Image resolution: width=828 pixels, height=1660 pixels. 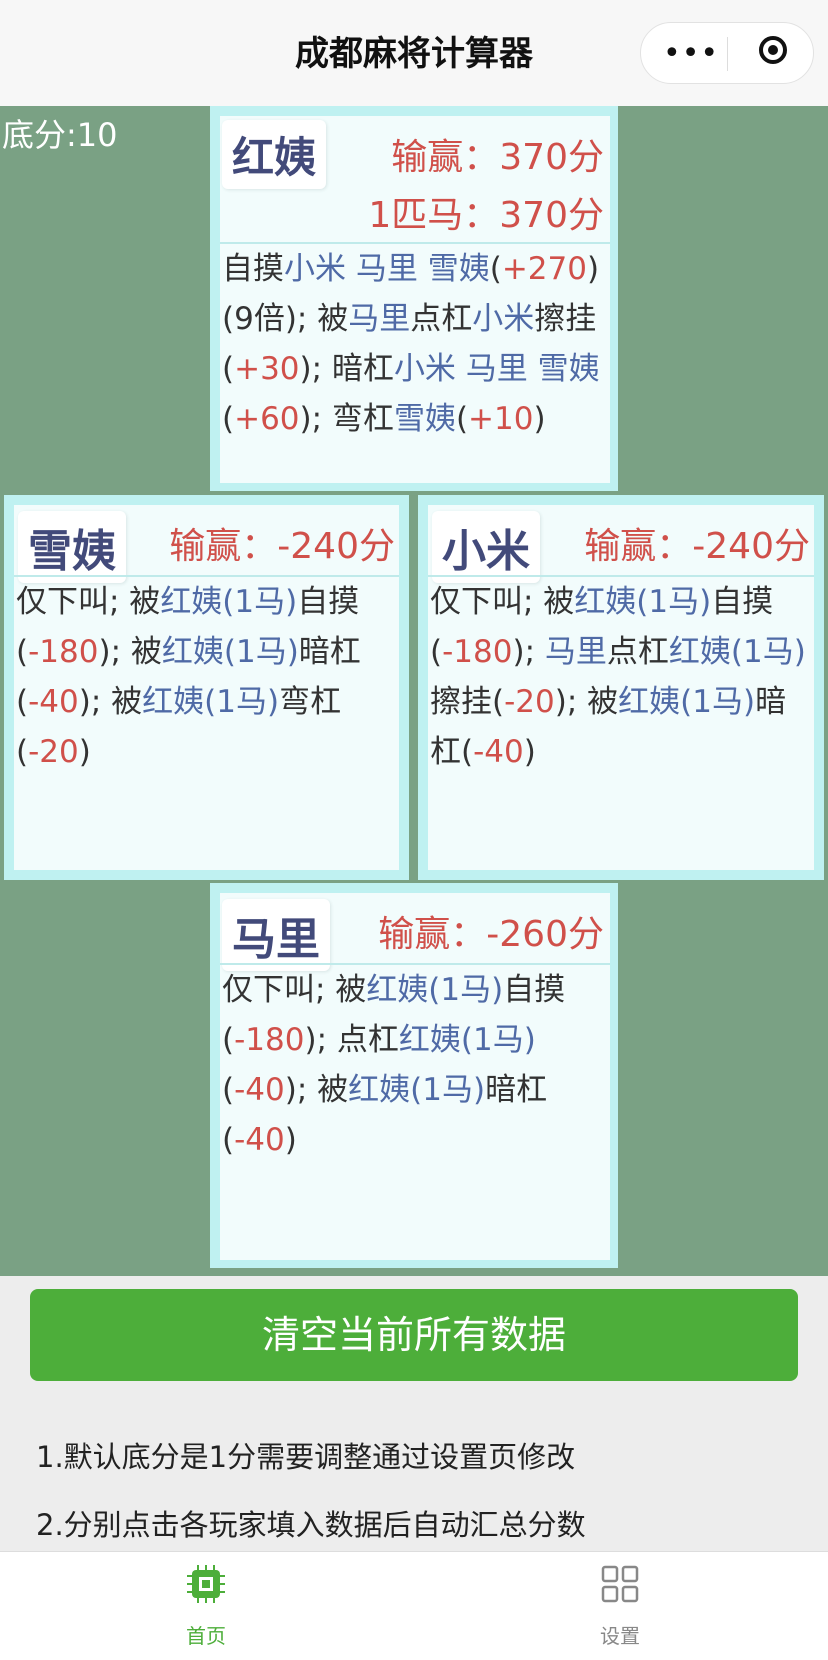 I want to click on player-name: 马里, so click(x=276, y=935).